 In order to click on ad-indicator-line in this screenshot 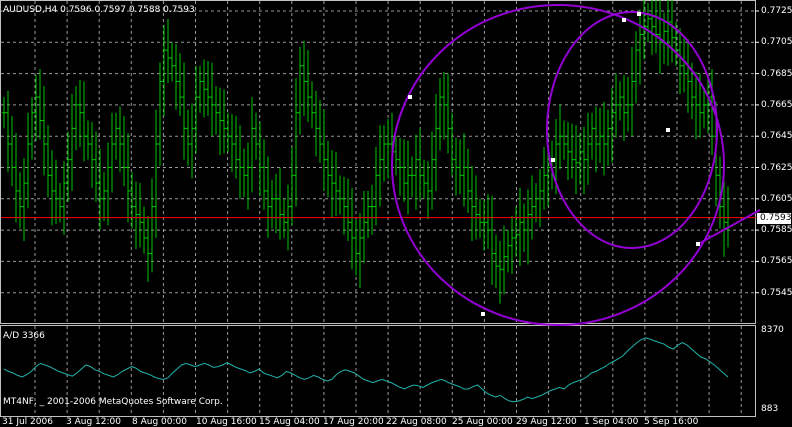, I will do `click(366, 370)`.